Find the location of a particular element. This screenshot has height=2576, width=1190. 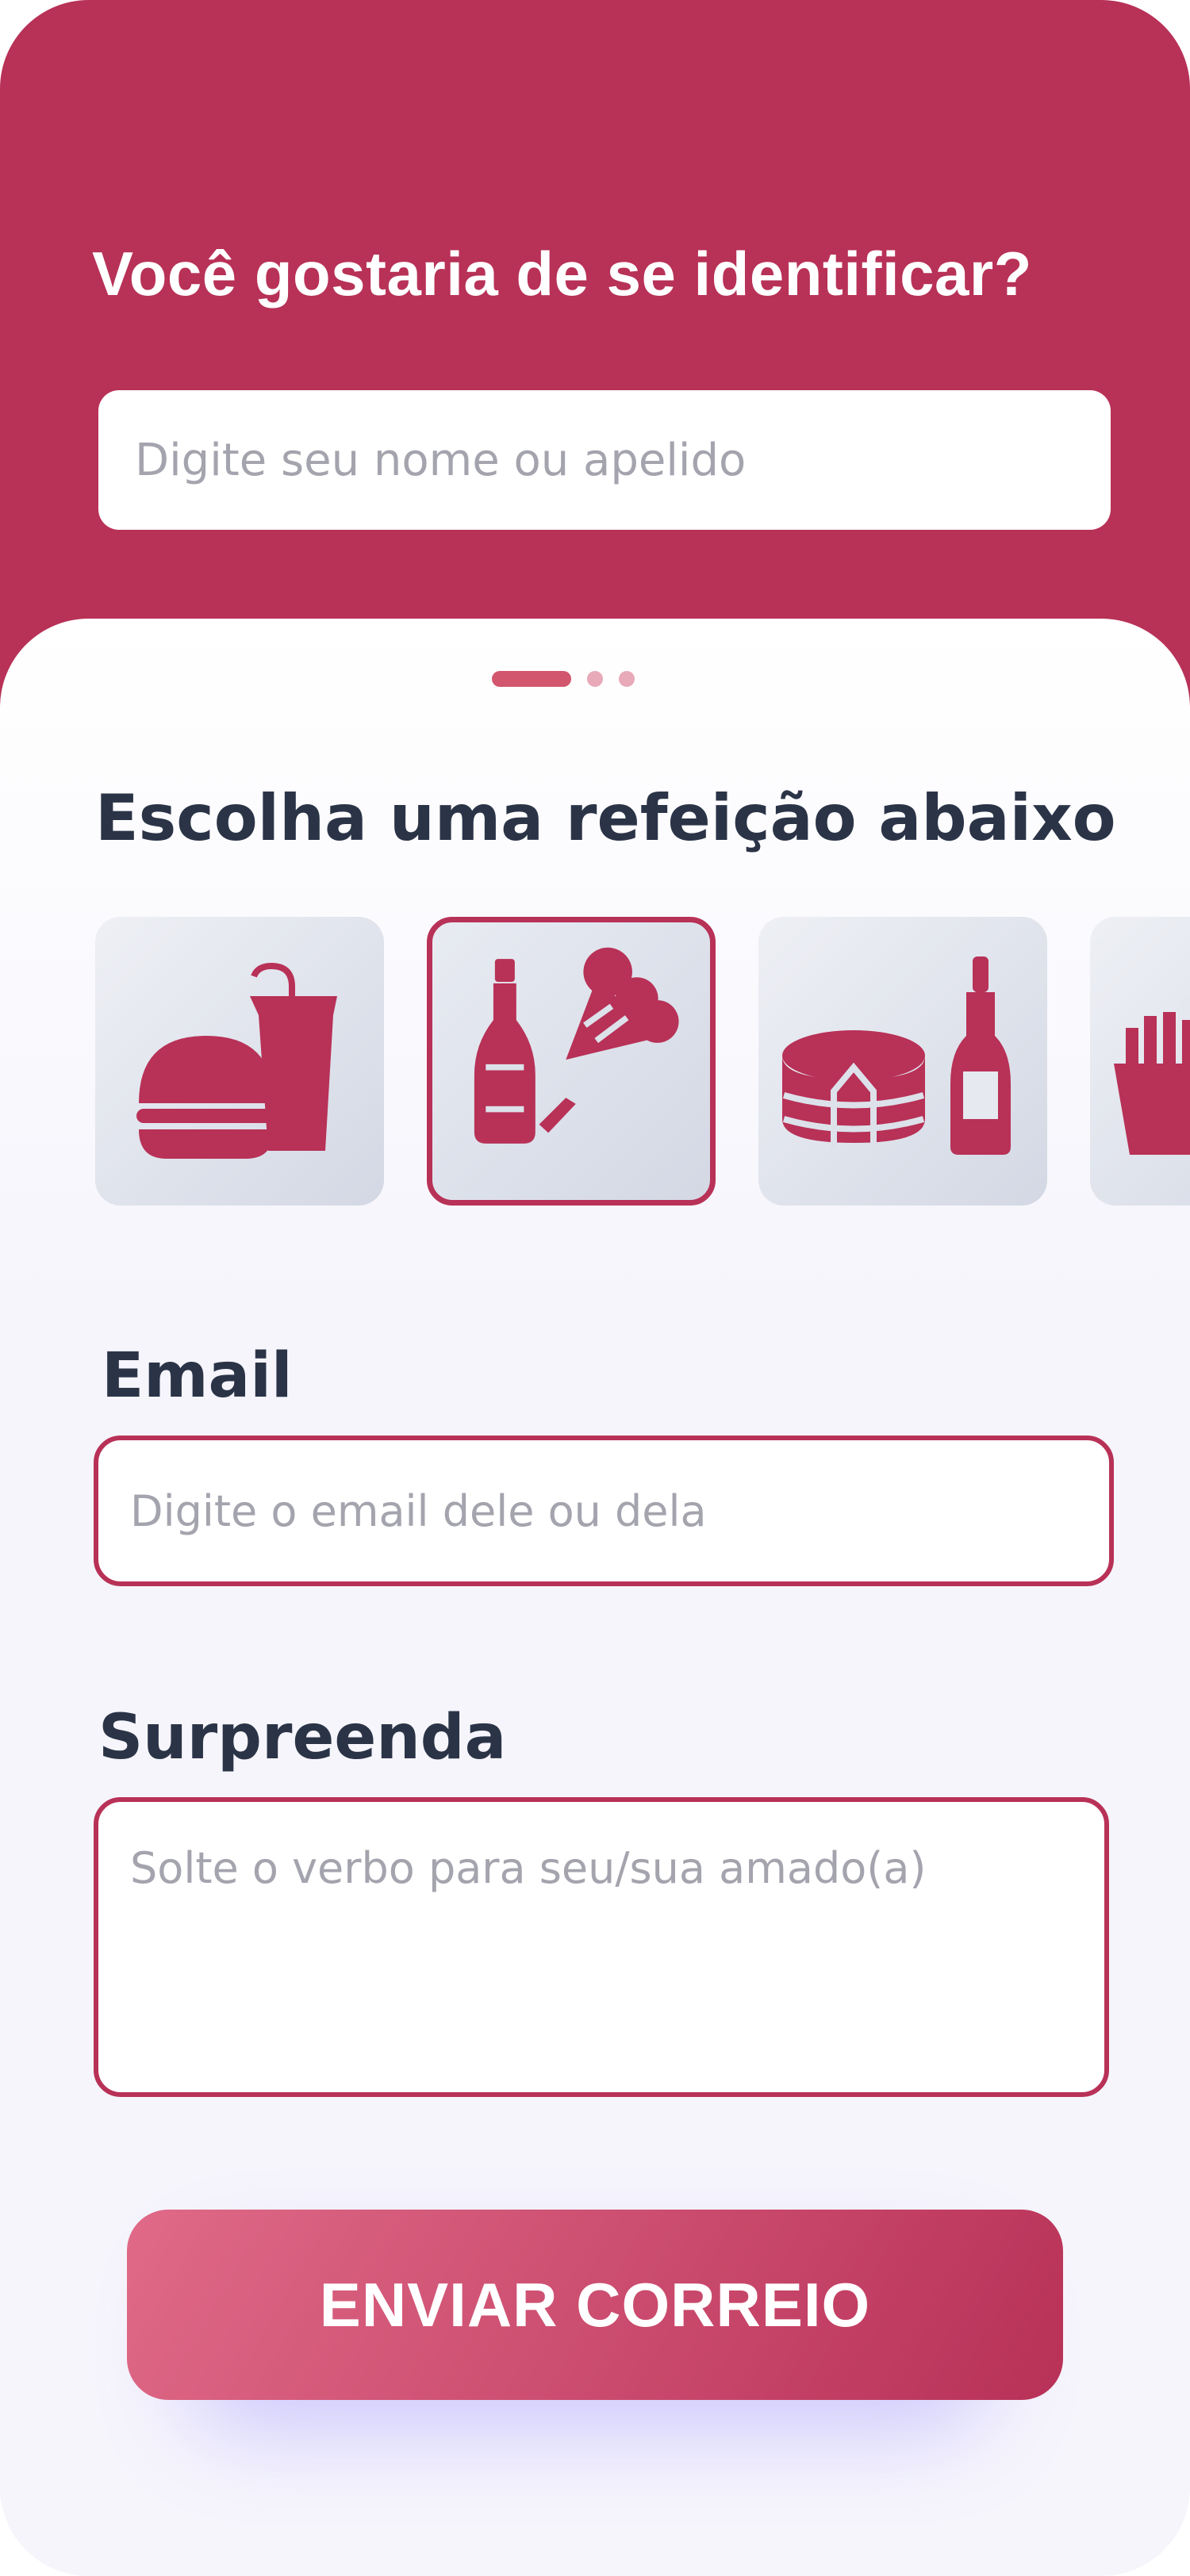

meal-option-burger is located at coordinates (240, 1062).